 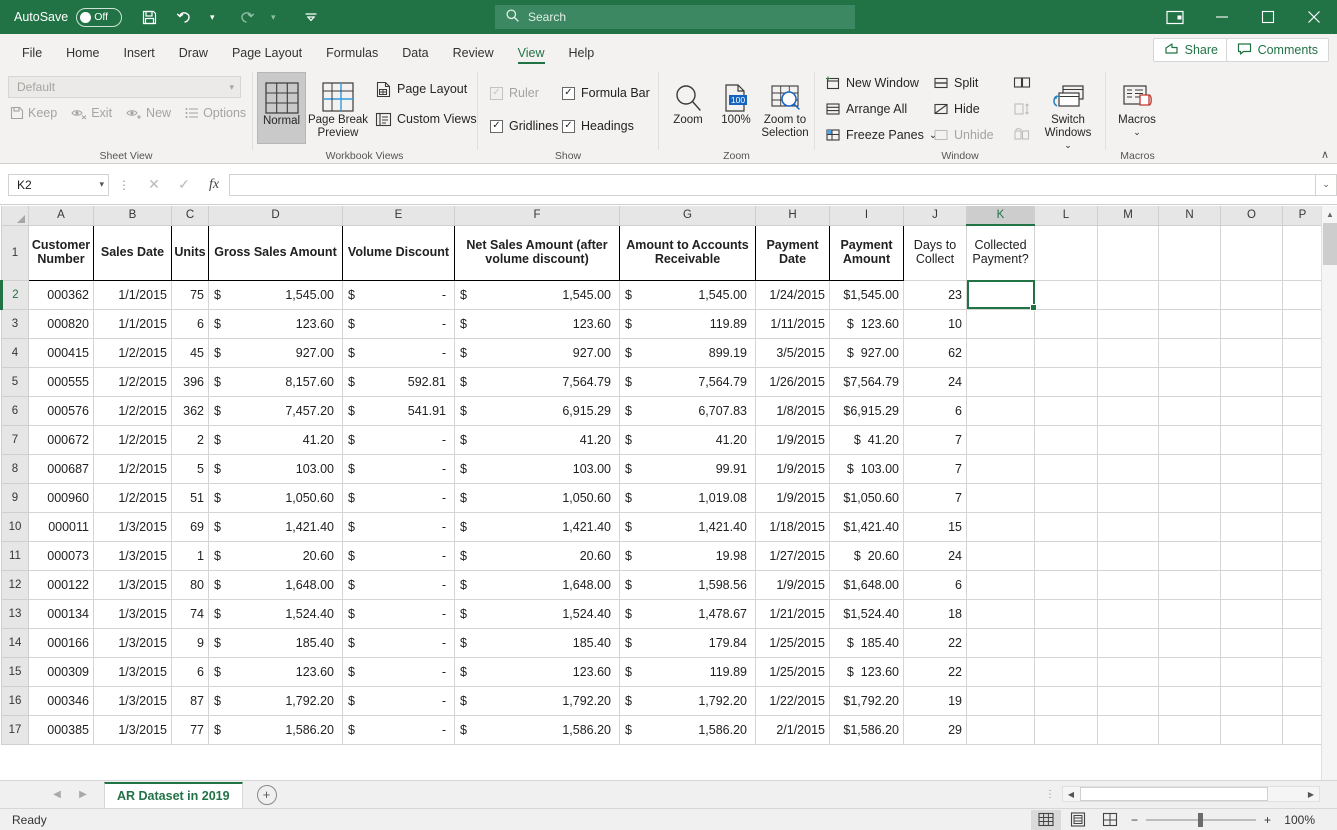 What do you see at coordinates (1000, 253) in the screenshot?
I see `header-cell-K1: Collected Payment?` at bounding box center [1000, 253].